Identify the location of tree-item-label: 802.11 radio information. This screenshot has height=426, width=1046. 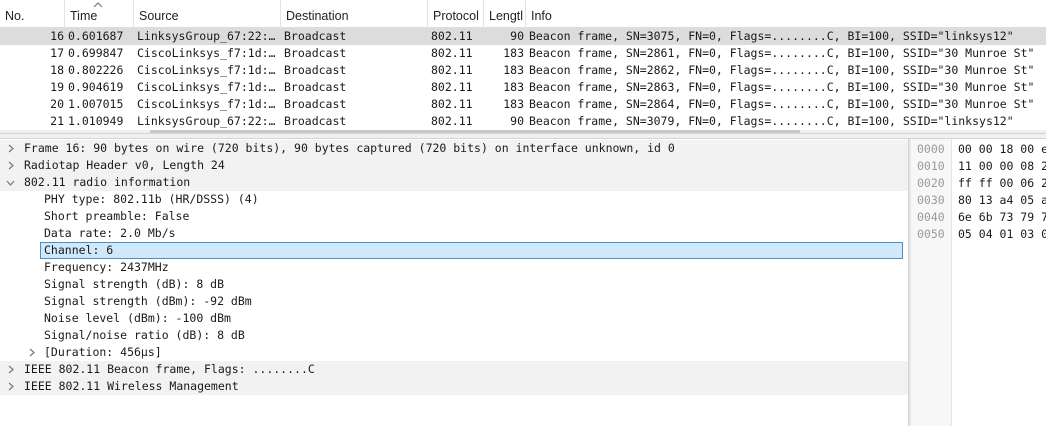
(107, 182).